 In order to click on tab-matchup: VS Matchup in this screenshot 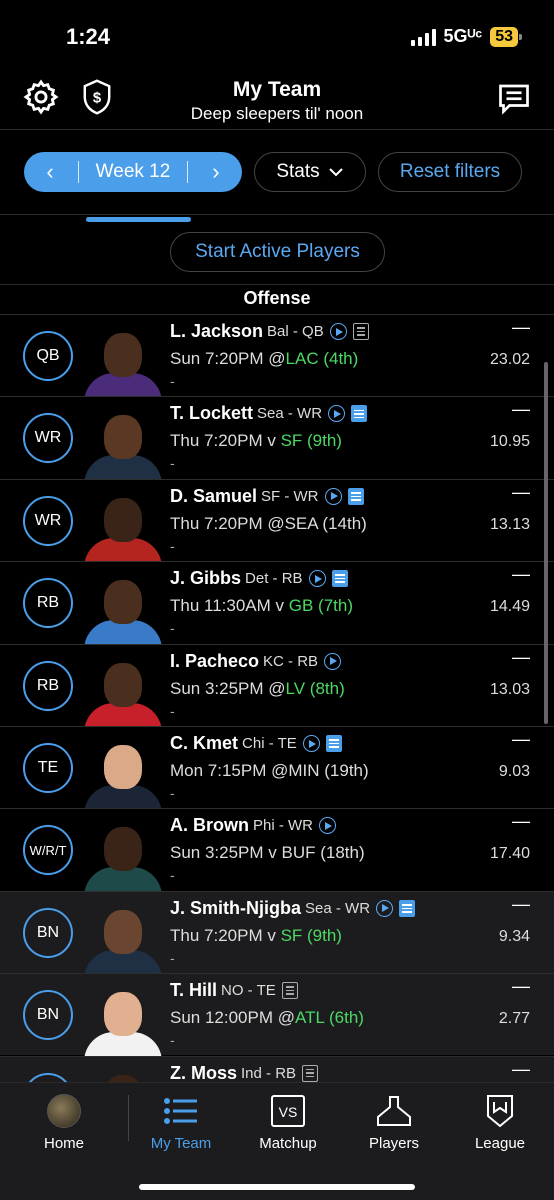, I will do `click(288, 1122)`.